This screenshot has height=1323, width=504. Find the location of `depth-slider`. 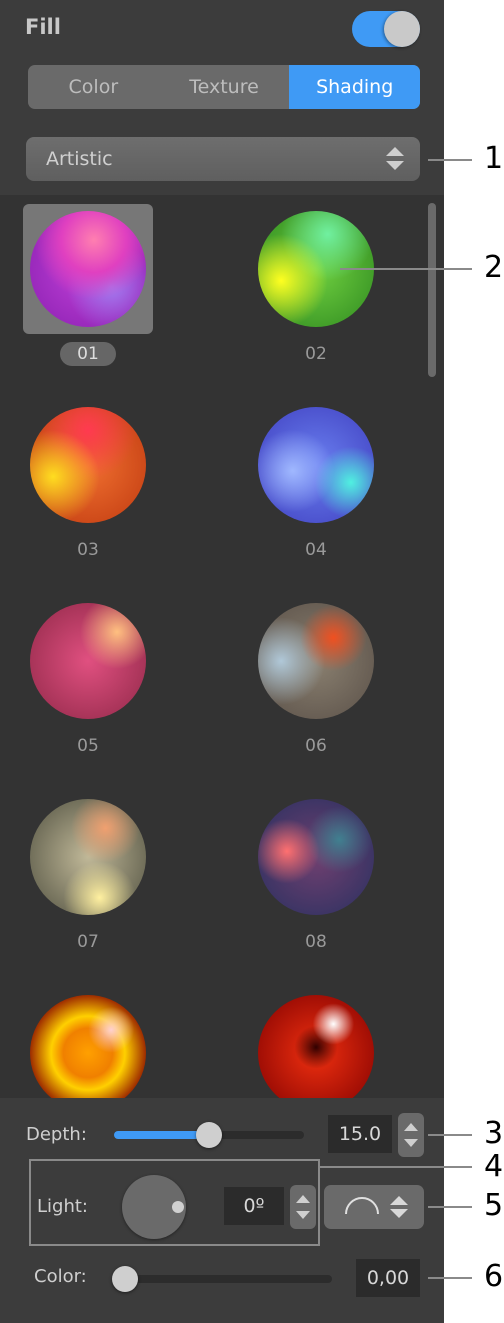

depth-slider is located at coordinates (209, 1135).